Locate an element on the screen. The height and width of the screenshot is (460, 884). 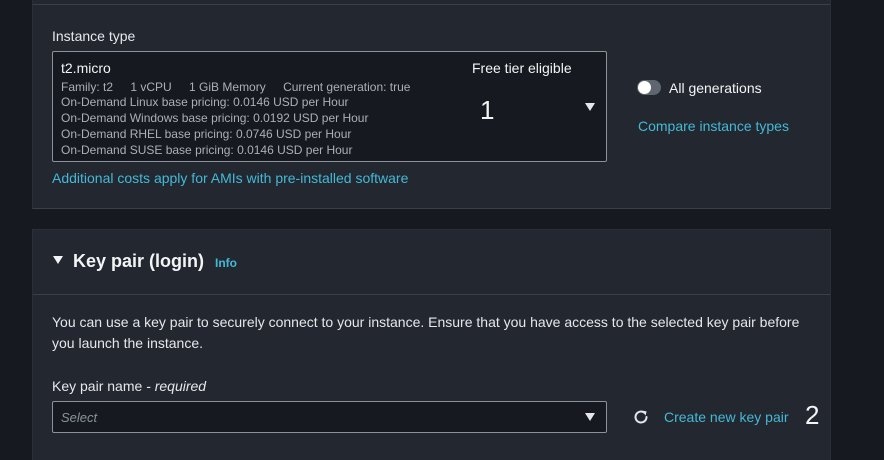
key-pair-select: Select is located at coordinates (329, 417).